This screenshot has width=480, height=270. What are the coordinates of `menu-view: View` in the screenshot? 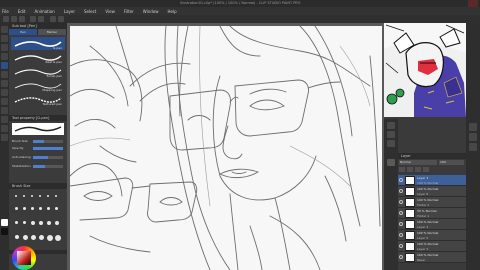 It's located at (110, 11).